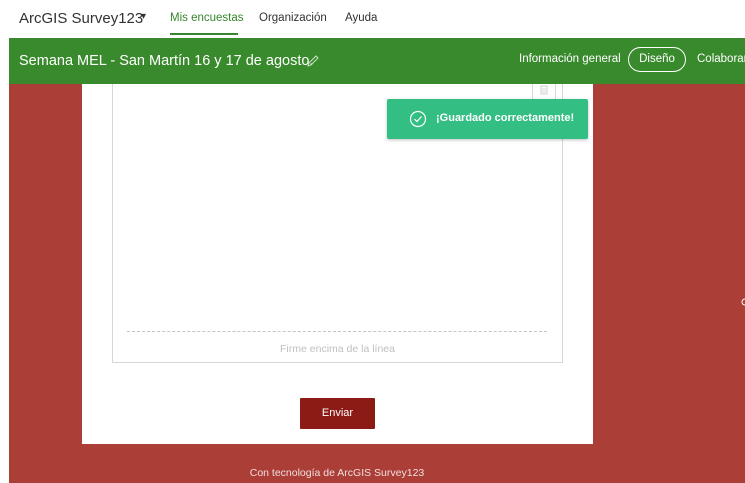  I want to click on nav-link-ayuda: Ayuda, so click(361, 18).